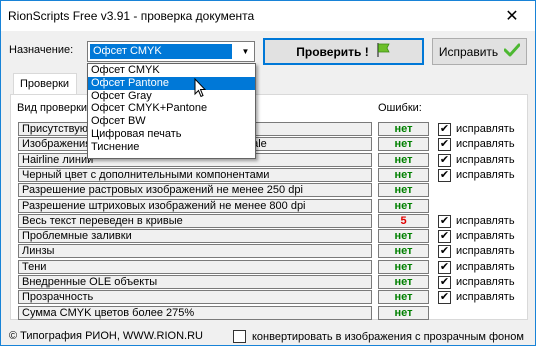 The width and height of the screenshot is (536, 346). What do you see at coordinates (171, 70) in the screenshot?
I see `dropdown-option: Офсет CMYK` at bounding box center [171, 70].